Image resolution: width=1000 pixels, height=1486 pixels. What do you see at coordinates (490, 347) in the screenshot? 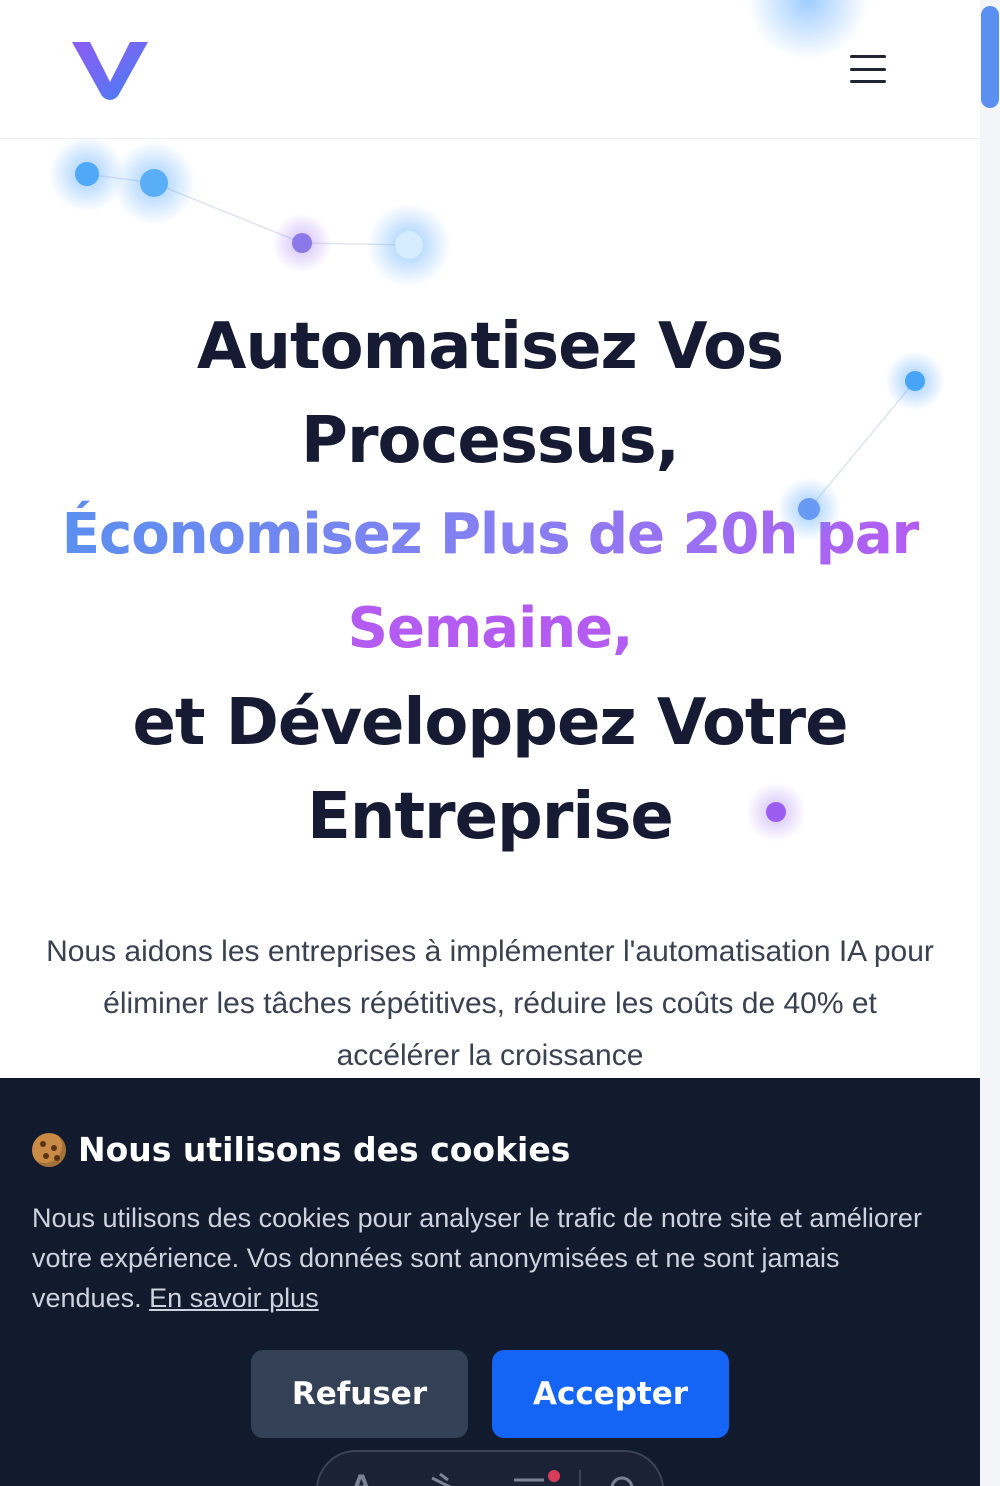
I see `hero-title-line: Automatisez Vos` at bounding box center [490, 347].